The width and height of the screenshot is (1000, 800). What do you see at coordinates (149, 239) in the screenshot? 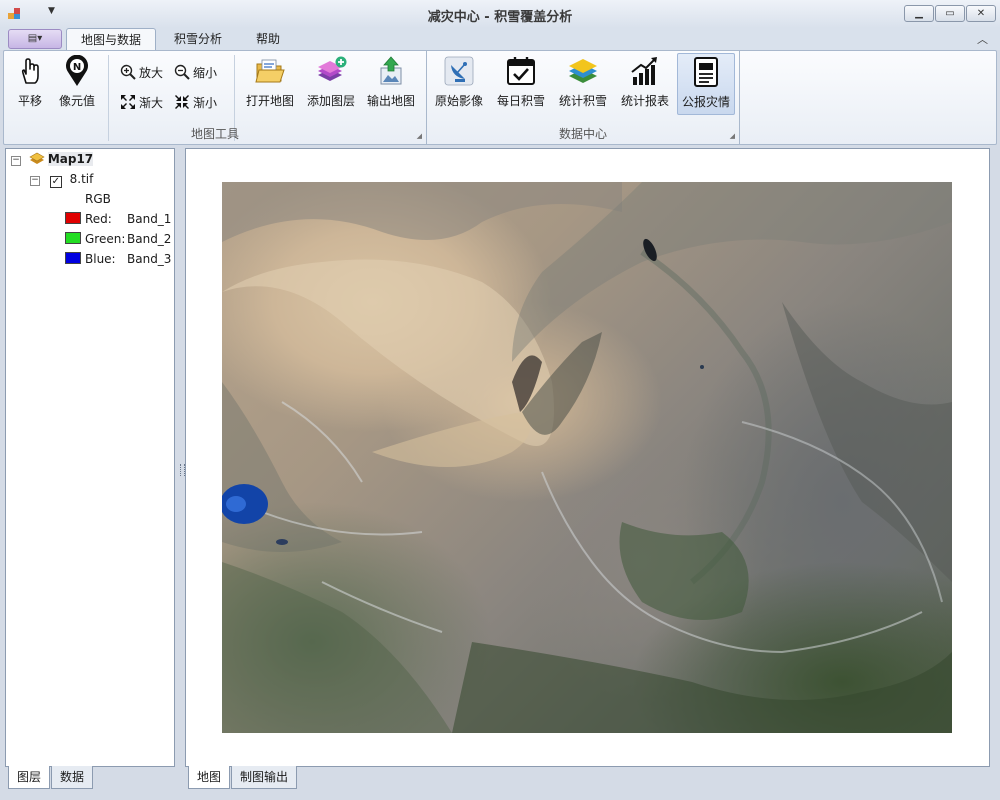
I see `band-name: Band_2` at bounding box center [149, 239].